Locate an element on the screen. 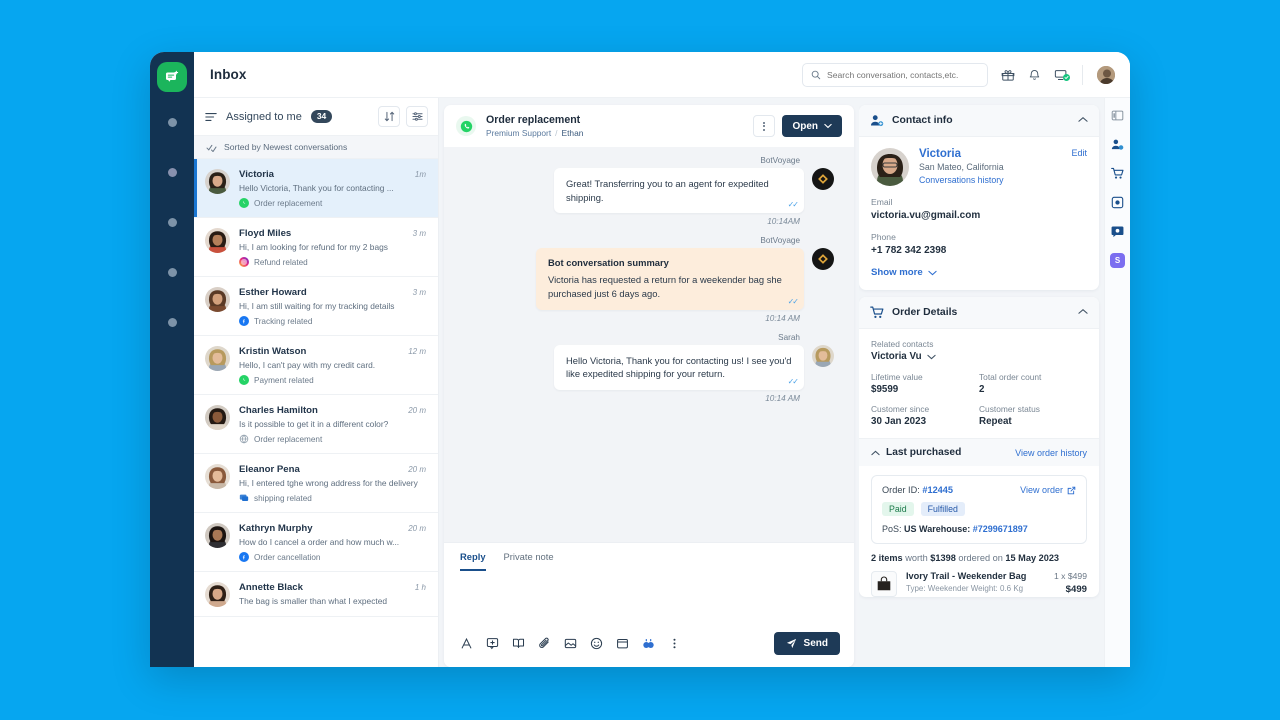 Image resolution: width=1280 pixels, height=720 pixels. text-format-icon is located at coordinates (466, 643).